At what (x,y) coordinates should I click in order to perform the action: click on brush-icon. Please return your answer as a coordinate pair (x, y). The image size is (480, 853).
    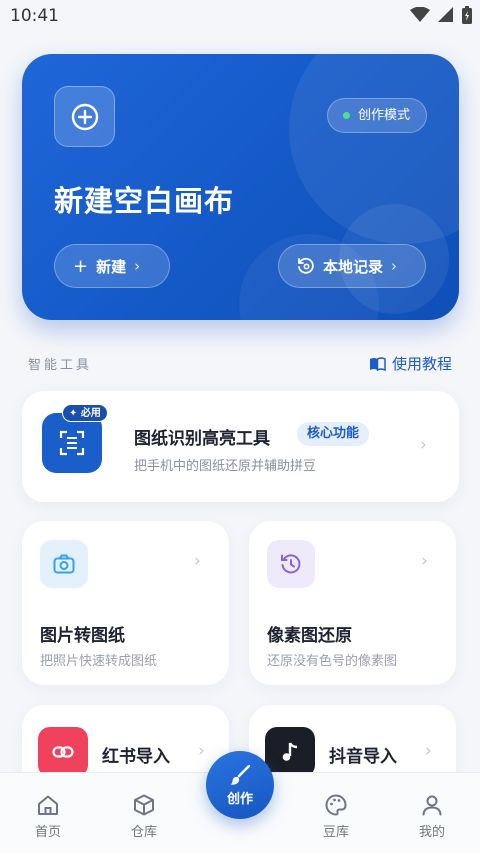
    Looking at the image, I should click on (240, 774).